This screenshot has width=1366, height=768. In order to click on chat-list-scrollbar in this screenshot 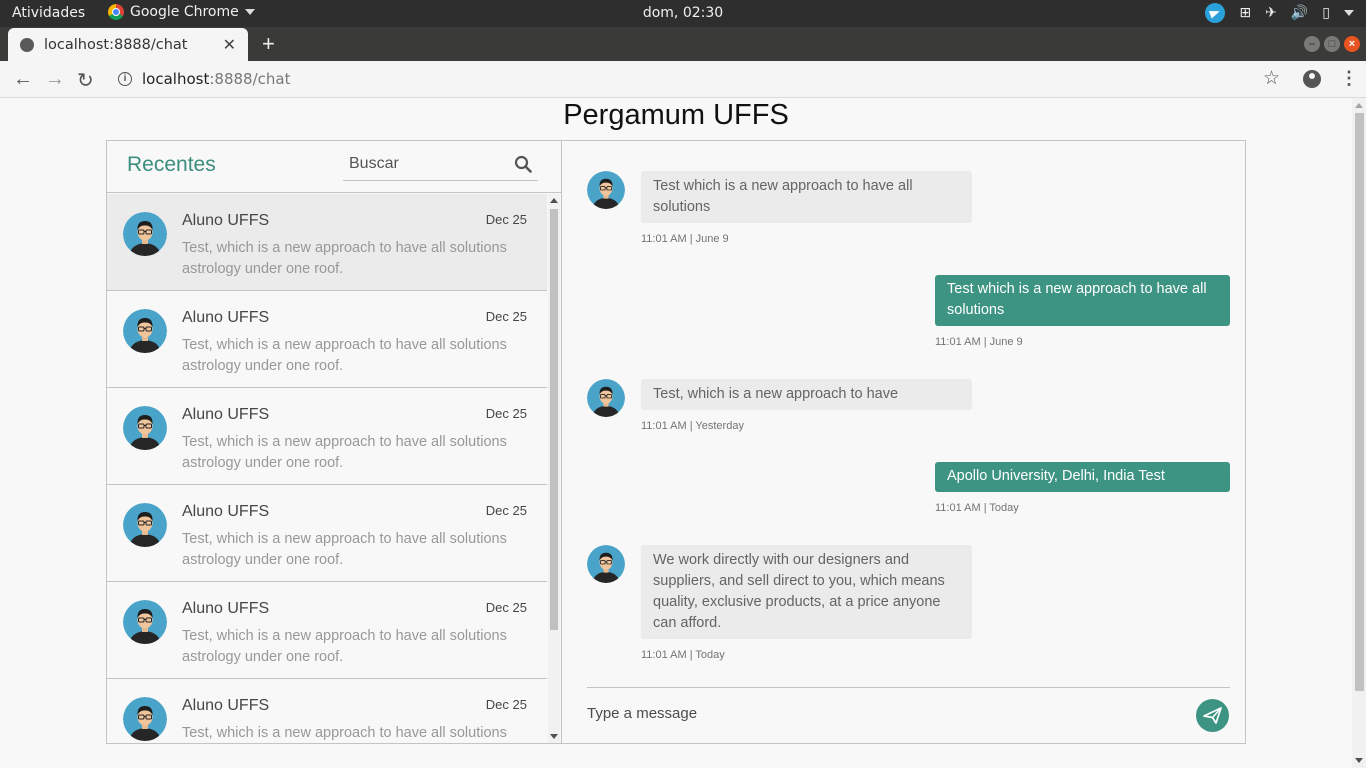, I will do `click(554, 468)`.